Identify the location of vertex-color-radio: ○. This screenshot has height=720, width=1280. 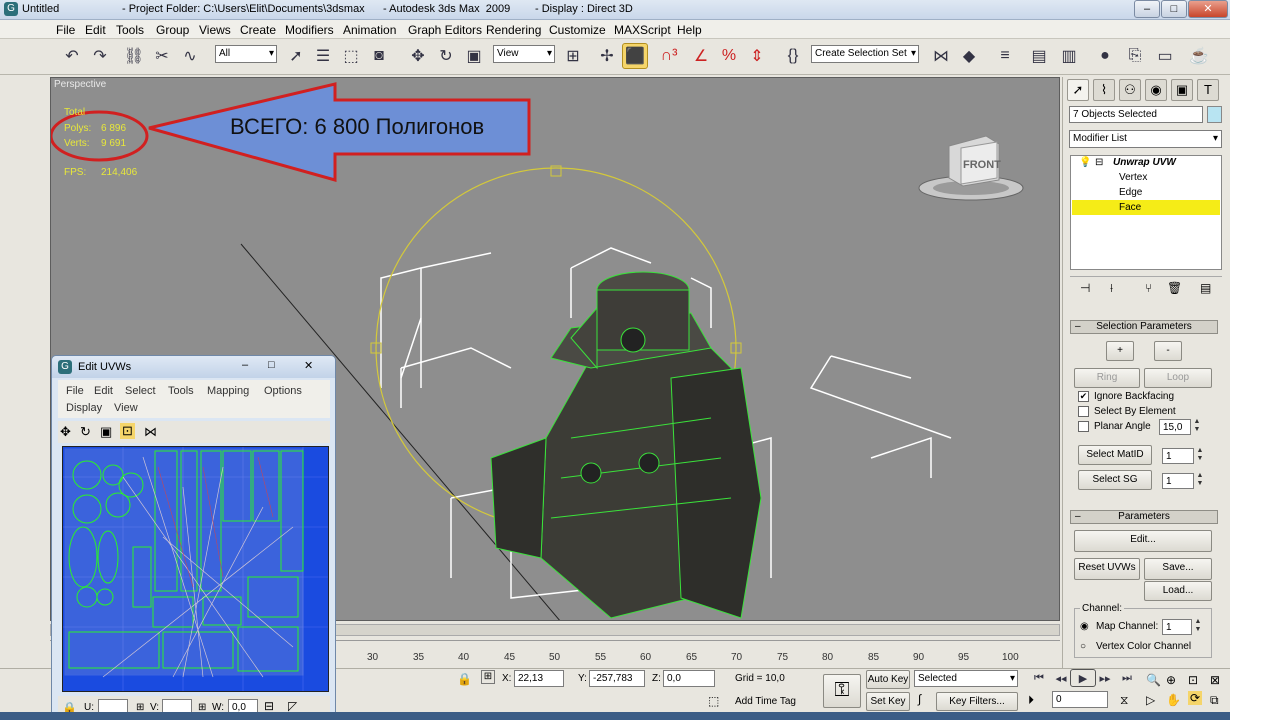
(1083, 646).